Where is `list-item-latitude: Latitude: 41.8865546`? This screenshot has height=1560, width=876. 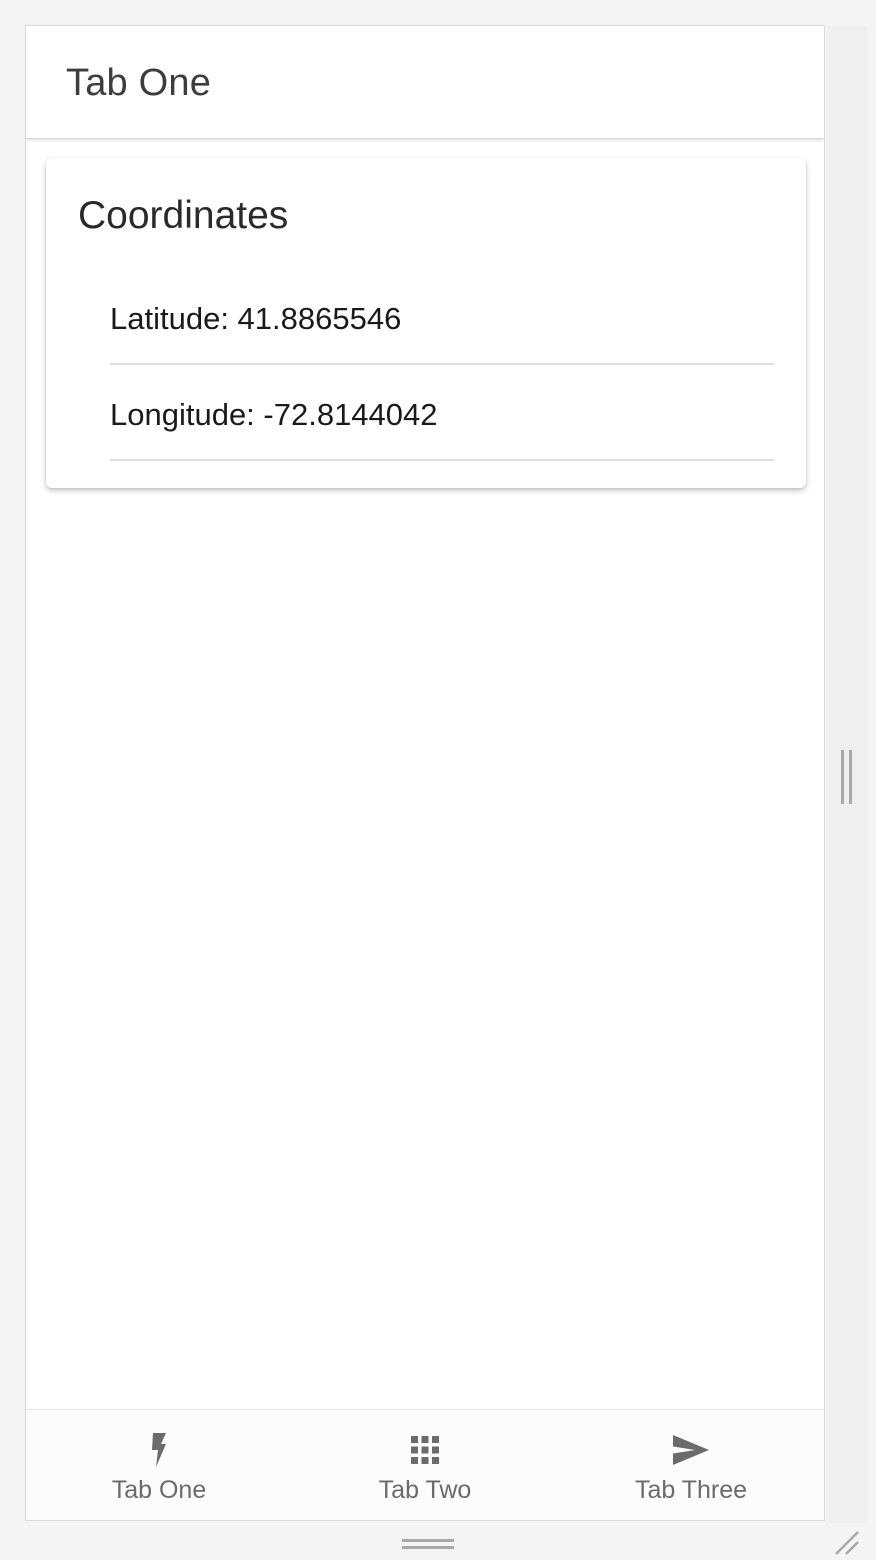 list-item-latitude: Latitude: 41.8865546 is located at coordinates (442, 317).